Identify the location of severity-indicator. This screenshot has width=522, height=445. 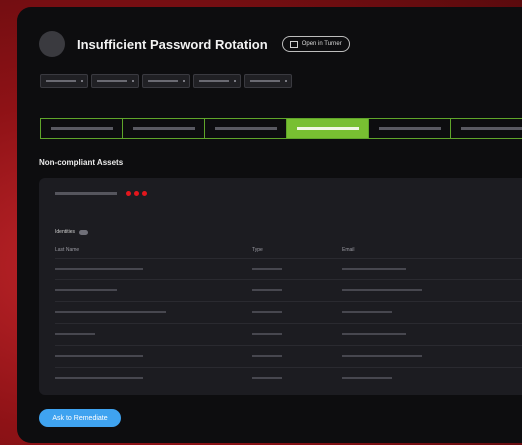
(136, 193).